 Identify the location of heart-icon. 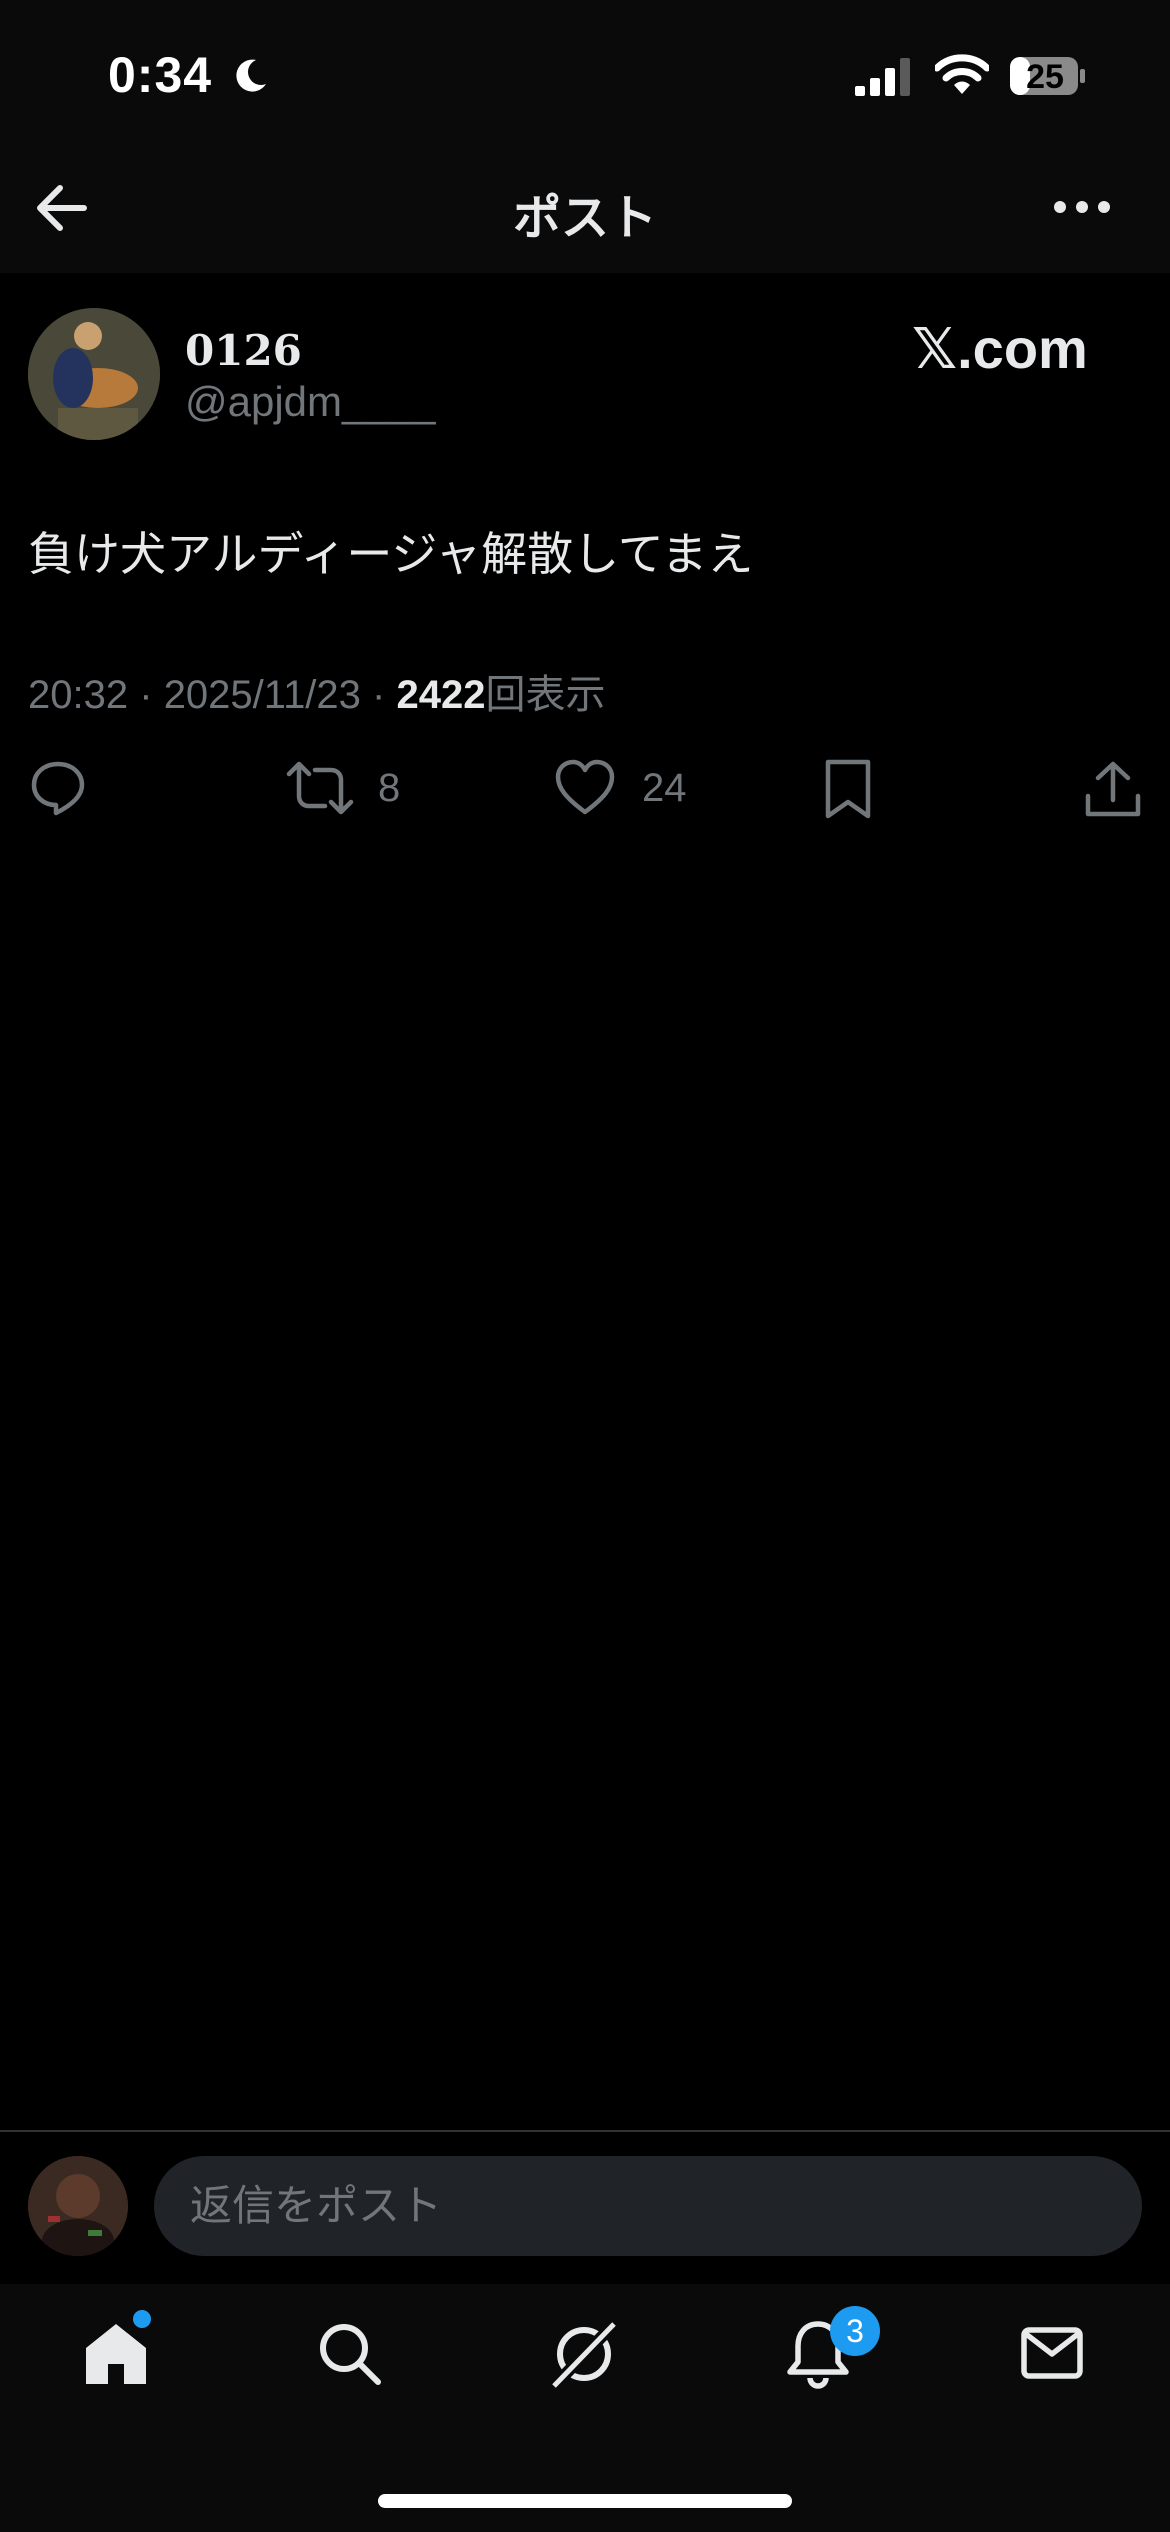
(585, 788).